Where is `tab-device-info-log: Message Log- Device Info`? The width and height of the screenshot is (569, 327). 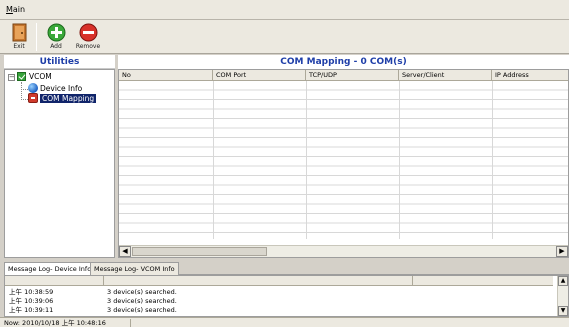 tab-device-info-log: Message Log- Device Info is located at coordinates (50, 269).